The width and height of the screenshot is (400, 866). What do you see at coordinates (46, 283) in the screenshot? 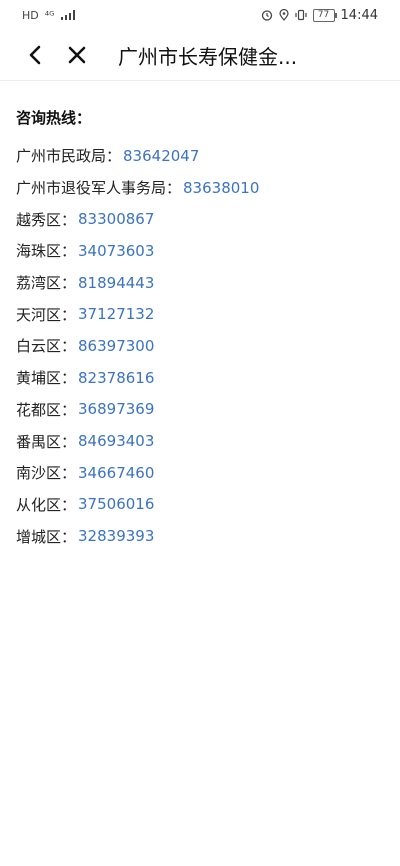
I see `hotline-label: 荔湾区：` at bounding box center [46, 283].